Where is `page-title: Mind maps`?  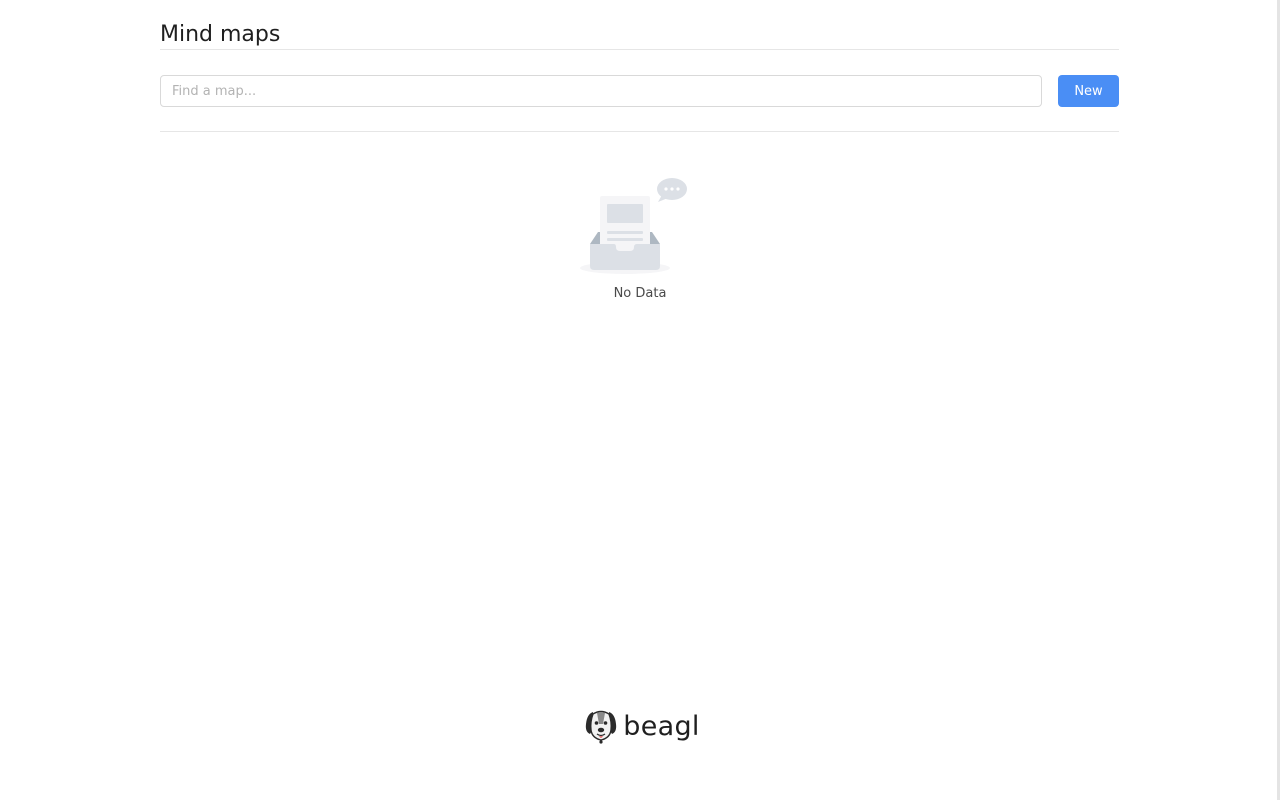
page-title: Mind maps is located at coordinates (220, 34).